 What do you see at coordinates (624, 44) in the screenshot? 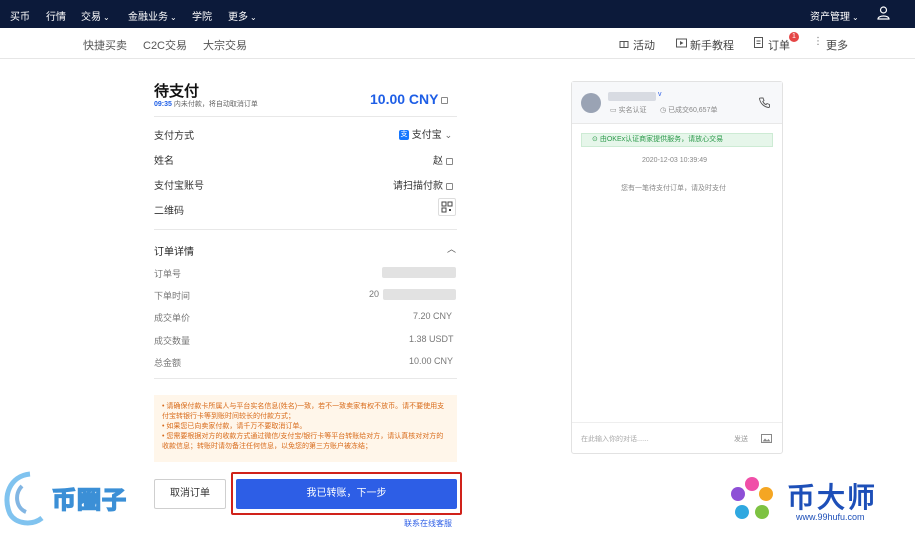
I see `gift-icon` at bounding box center [624, 44].